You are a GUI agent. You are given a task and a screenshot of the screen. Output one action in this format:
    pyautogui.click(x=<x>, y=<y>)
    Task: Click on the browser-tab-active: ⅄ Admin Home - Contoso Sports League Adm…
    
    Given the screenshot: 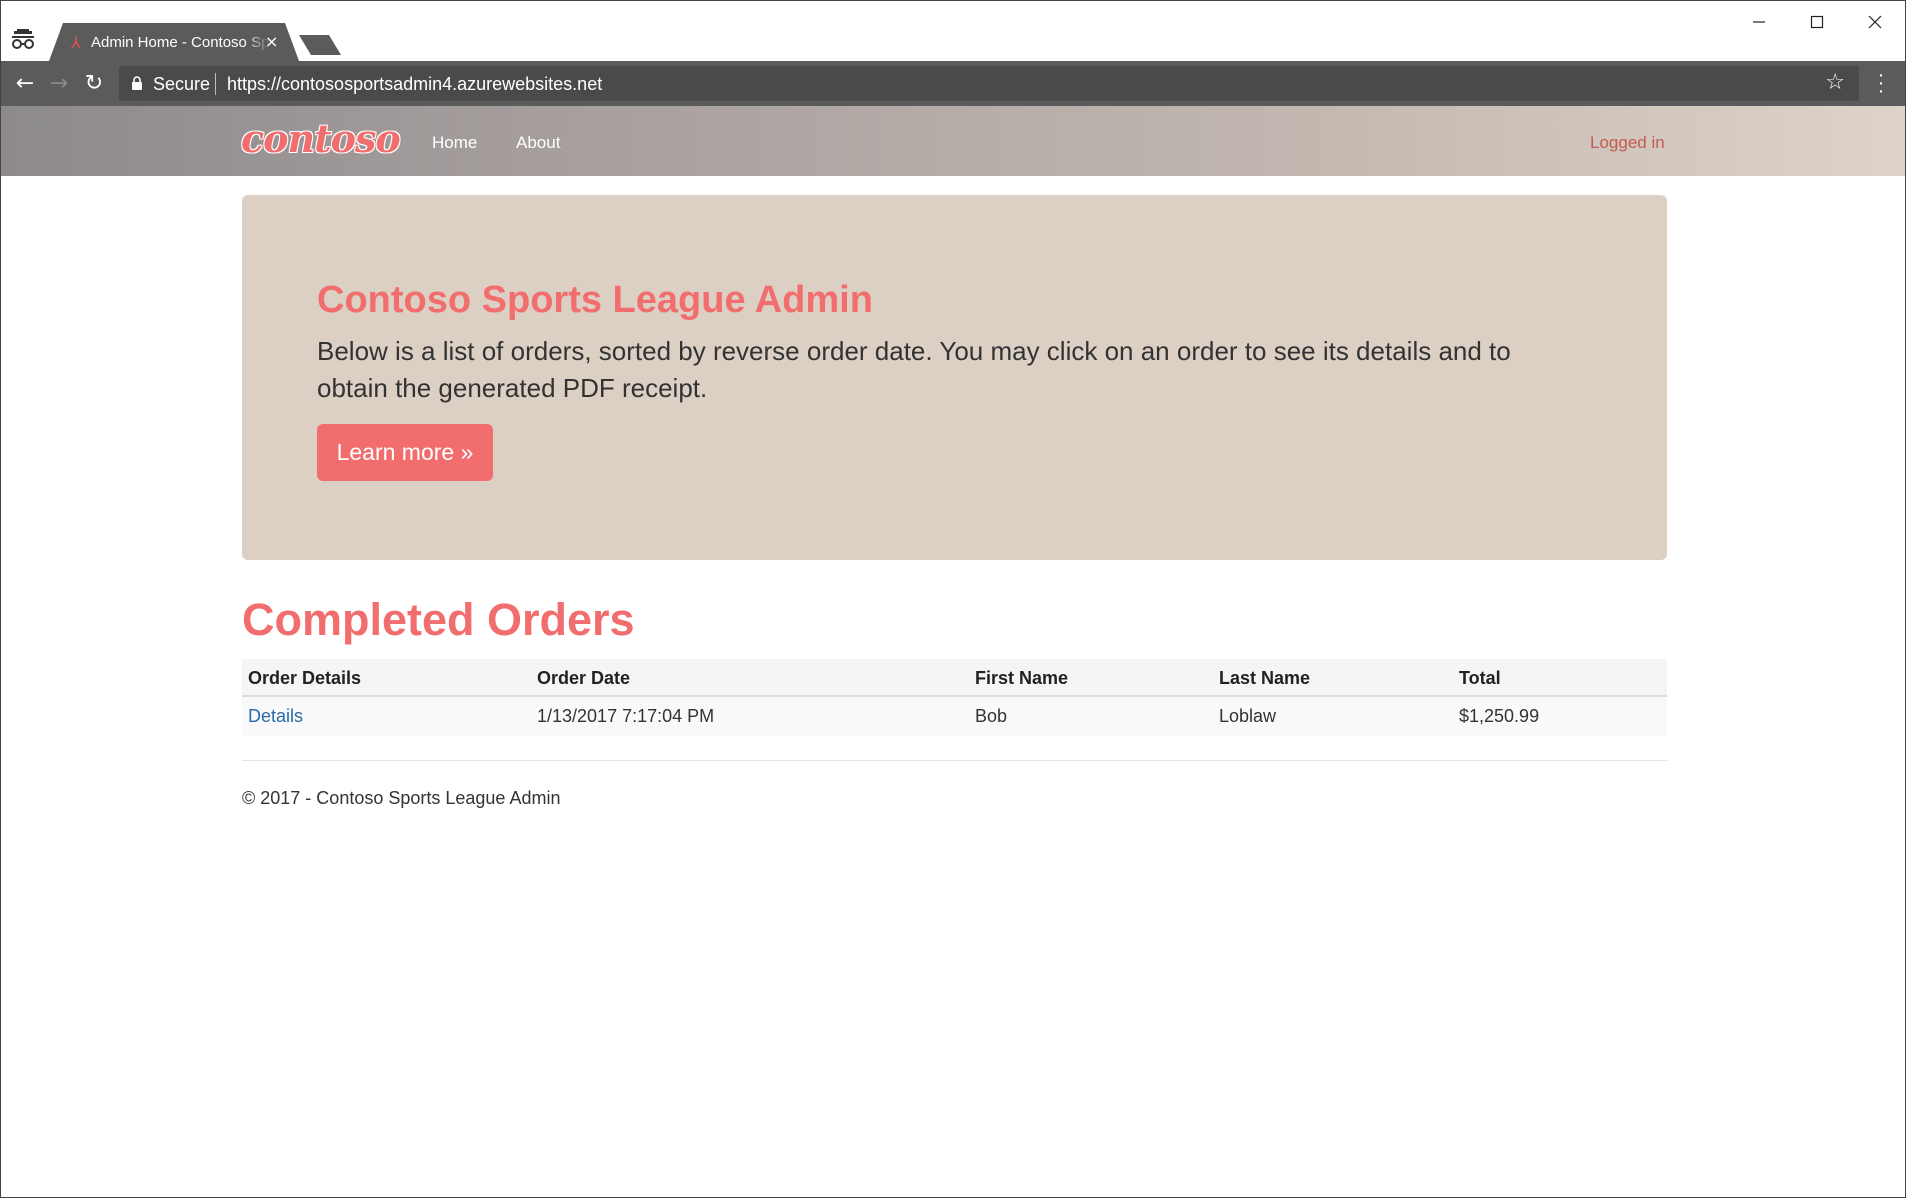 What is the action you would take?
    pyautogui.click(x=174, y=42)
    